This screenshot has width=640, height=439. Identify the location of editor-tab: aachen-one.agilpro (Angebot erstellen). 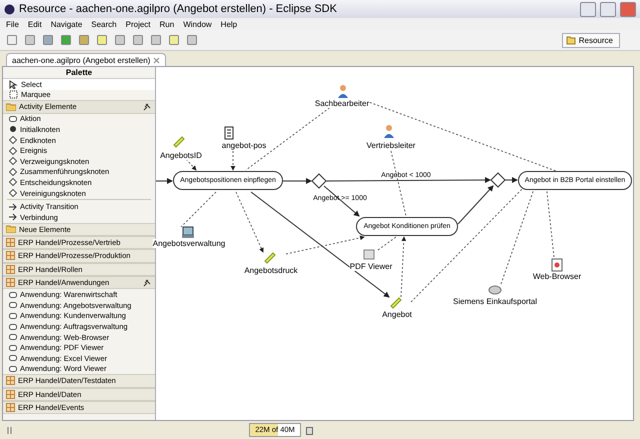
(86, 59).